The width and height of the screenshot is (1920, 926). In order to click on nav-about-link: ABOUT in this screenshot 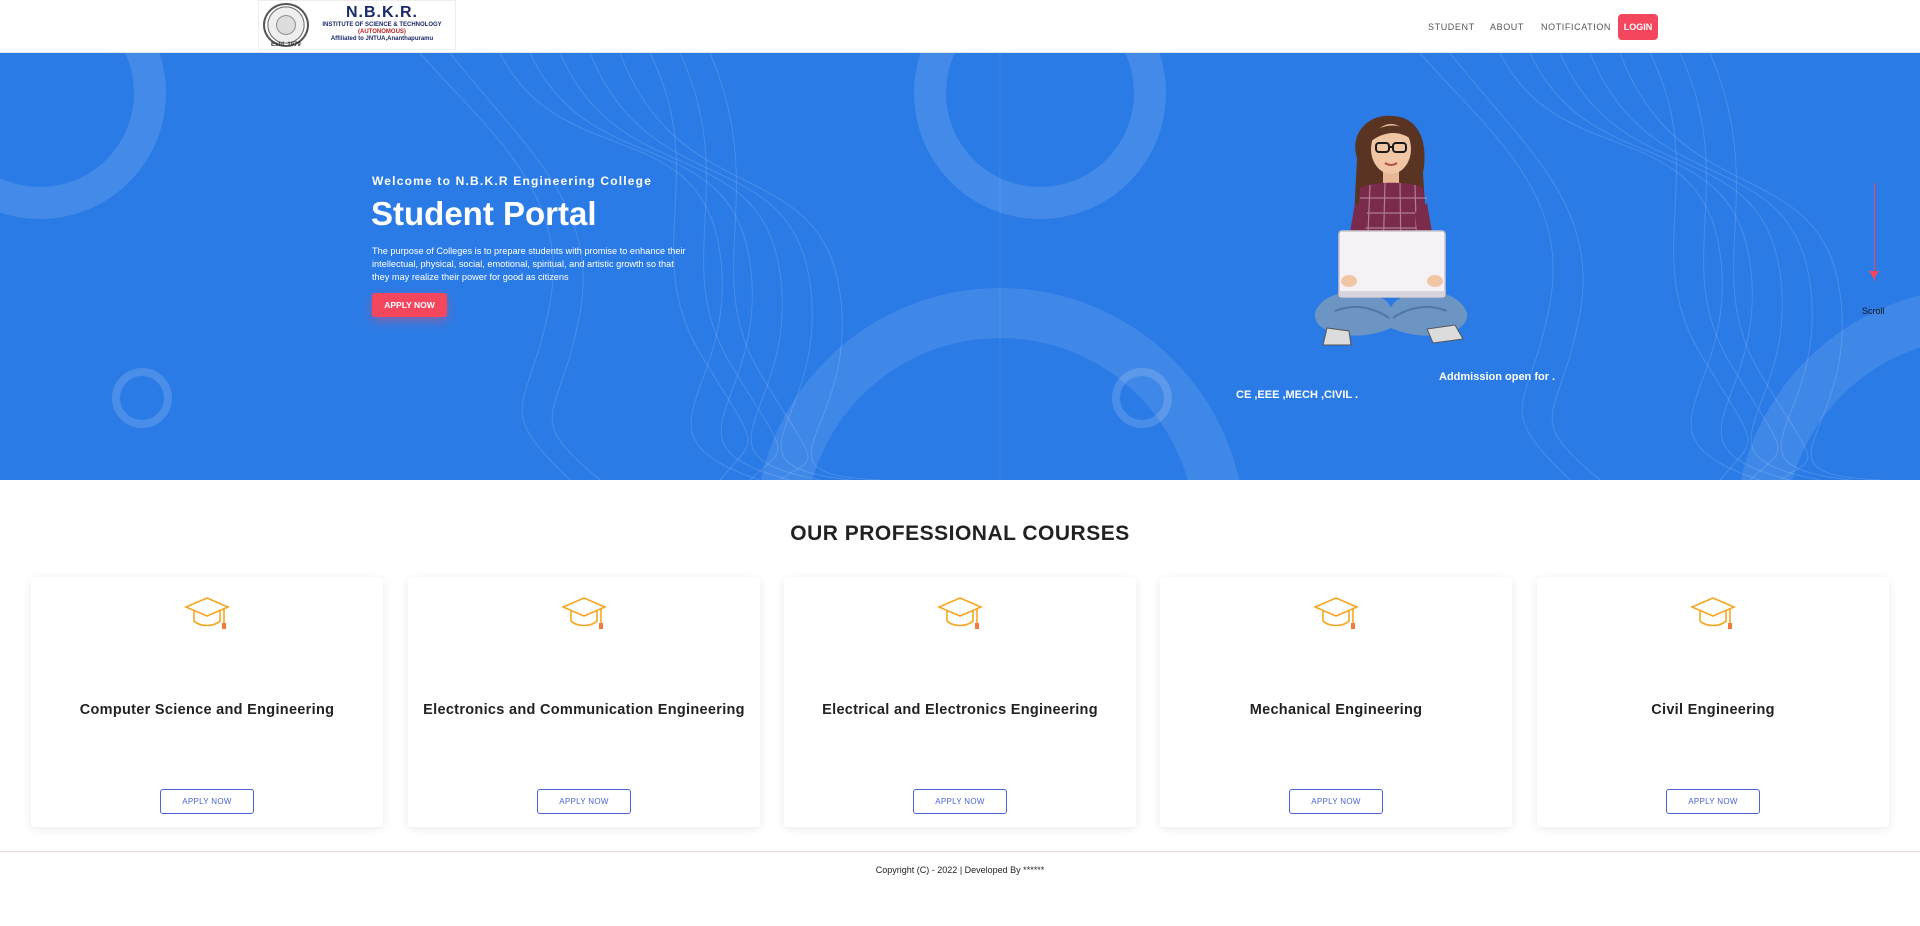, I will do `click(1507, 27)`.